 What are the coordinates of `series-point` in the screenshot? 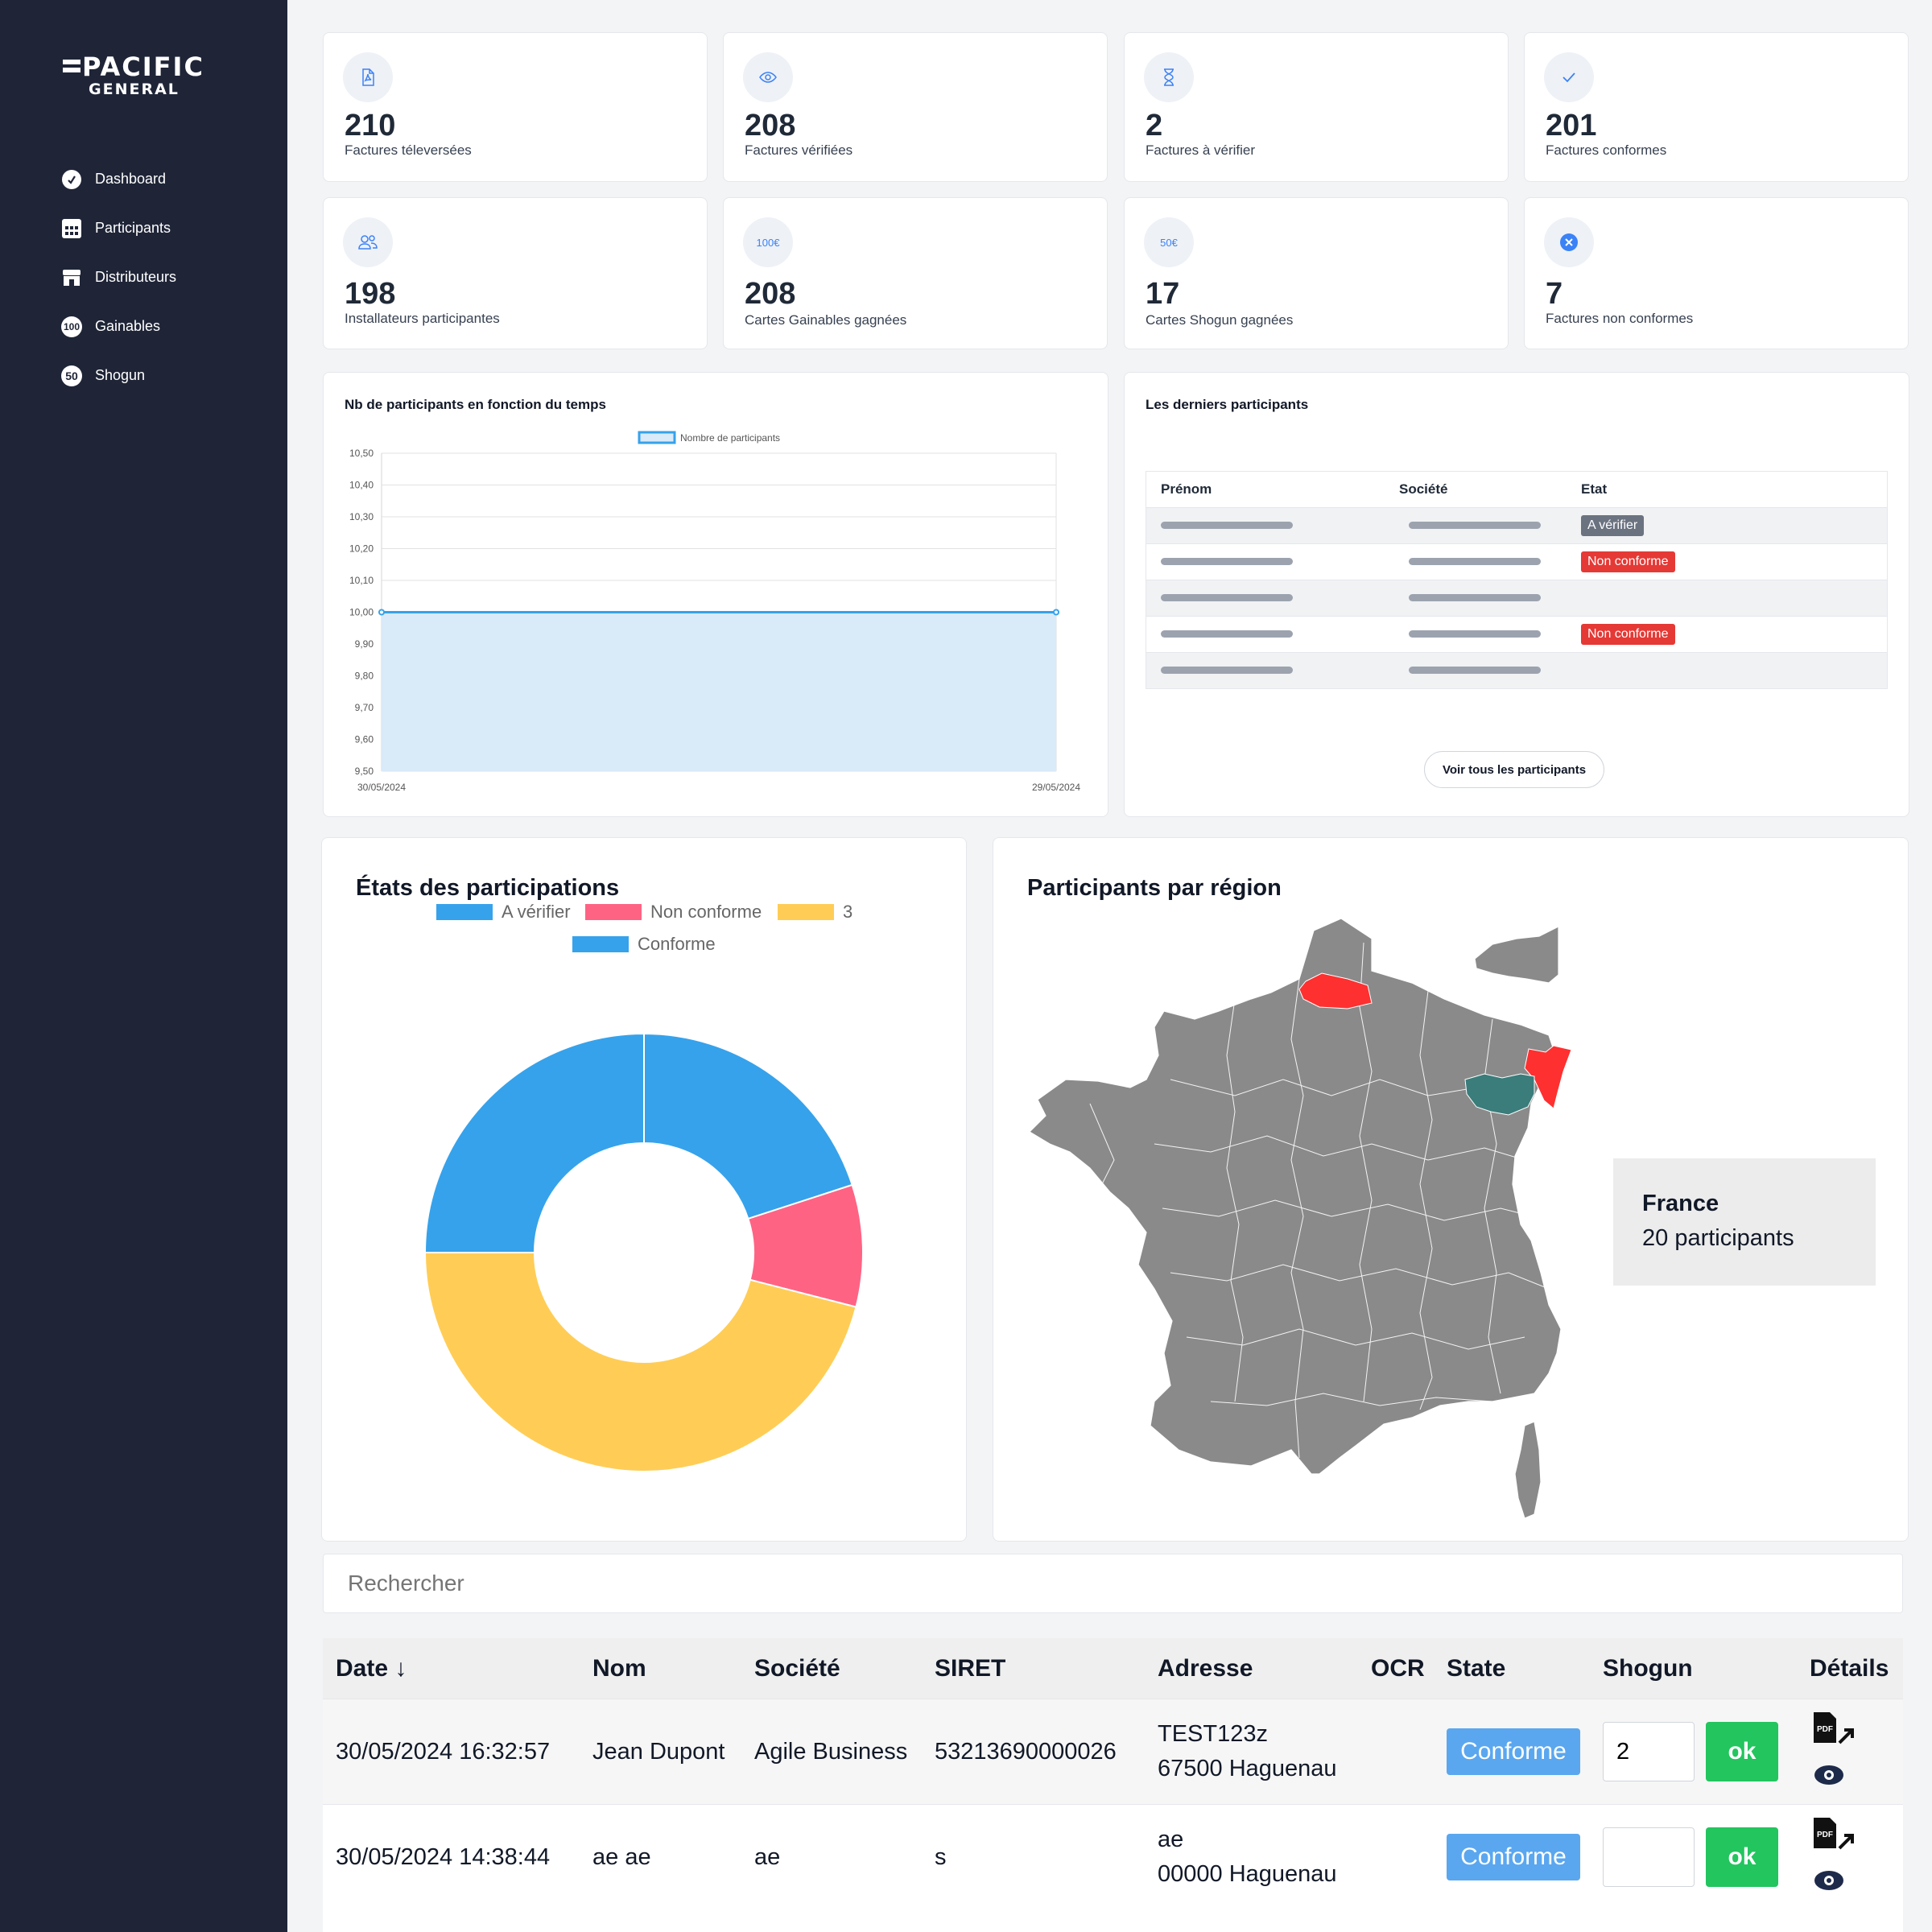 It's located at (1056, 612).